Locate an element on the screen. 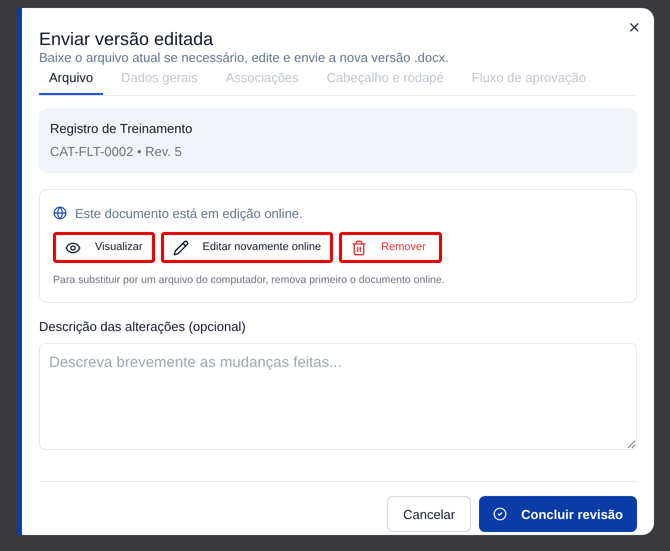  dialog-title: Enviar versão editada is located at coordinates (126, 39).